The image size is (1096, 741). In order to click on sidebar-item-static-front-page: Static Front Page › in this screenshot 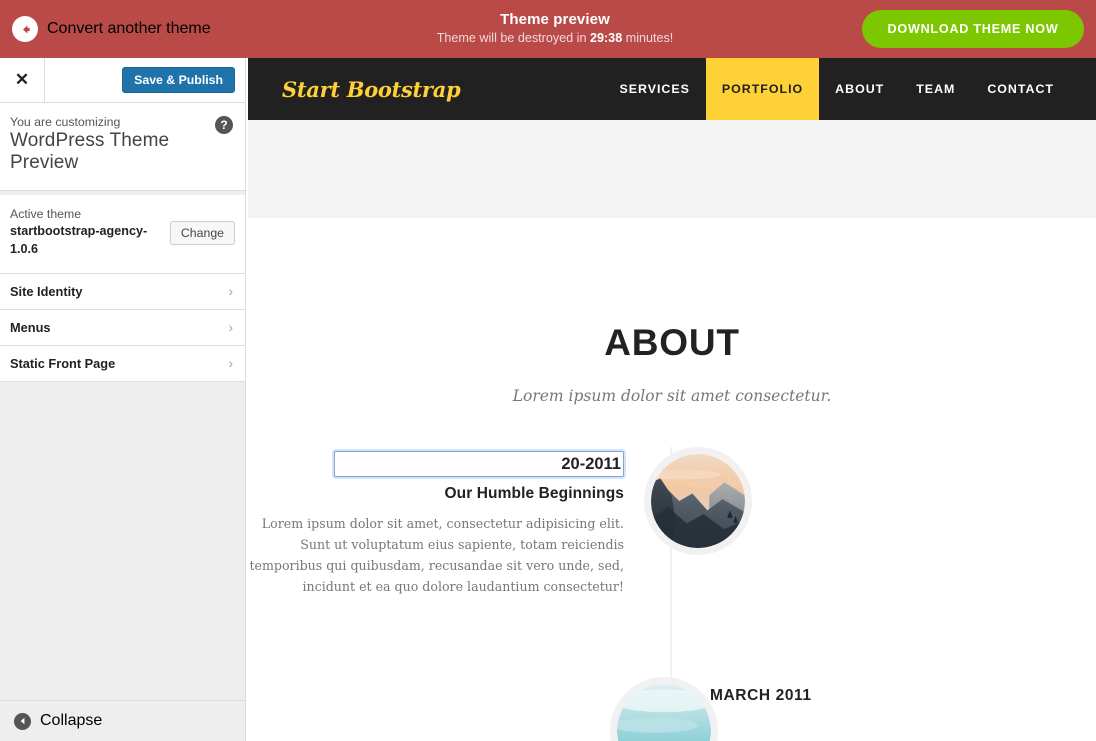, I will do `click(122, 363)`.